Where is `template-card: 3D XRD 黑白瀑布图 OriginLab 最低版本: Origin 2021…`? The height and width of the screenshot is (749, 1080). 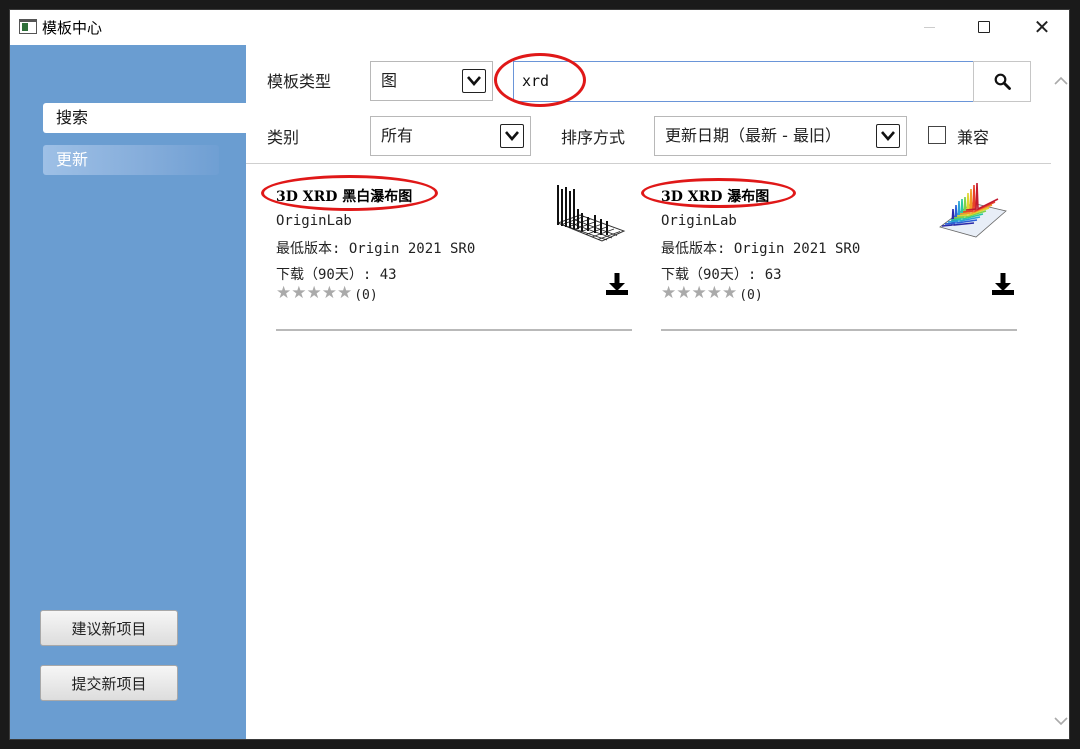 template-card: 3D XRD 黑白瀑布图 OriginLab 最低版本: Origin 2021… is located at coordinates (454, 255).